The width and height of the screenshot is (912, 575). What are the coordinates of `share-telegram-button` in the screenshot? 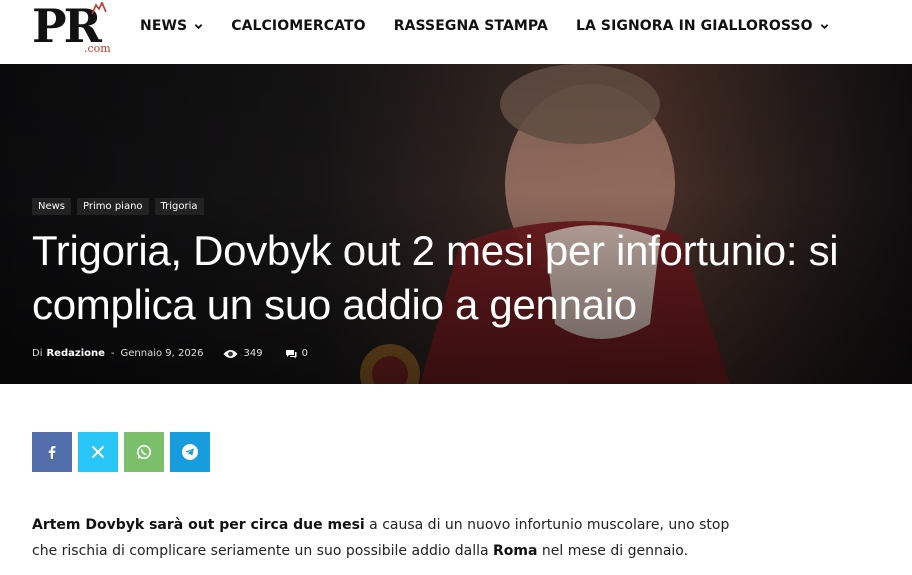 It's located at (190, 452).